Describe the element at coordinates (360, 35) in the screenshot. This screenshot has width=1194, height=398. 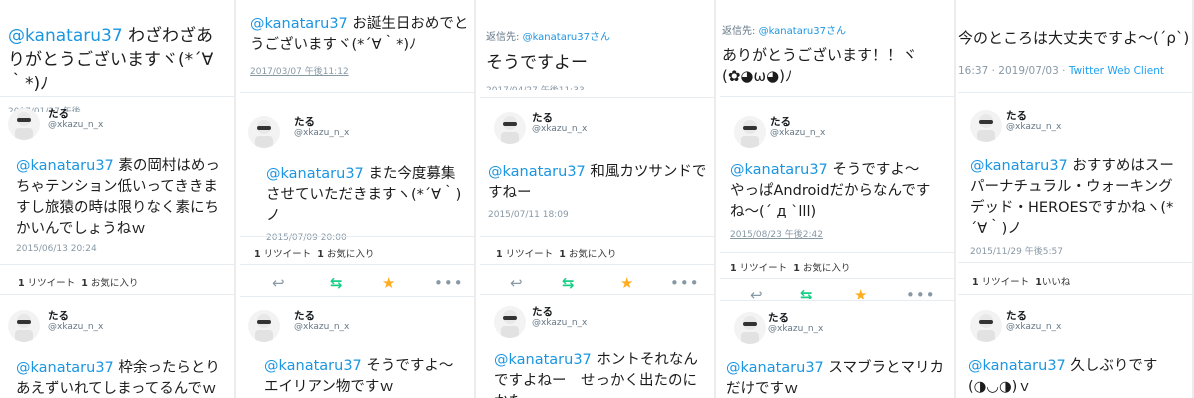
I see `tweet-text: @kanataru37 お誕生日おめでとうございますヾ(*´∀｀*)ﾉ` at that location.